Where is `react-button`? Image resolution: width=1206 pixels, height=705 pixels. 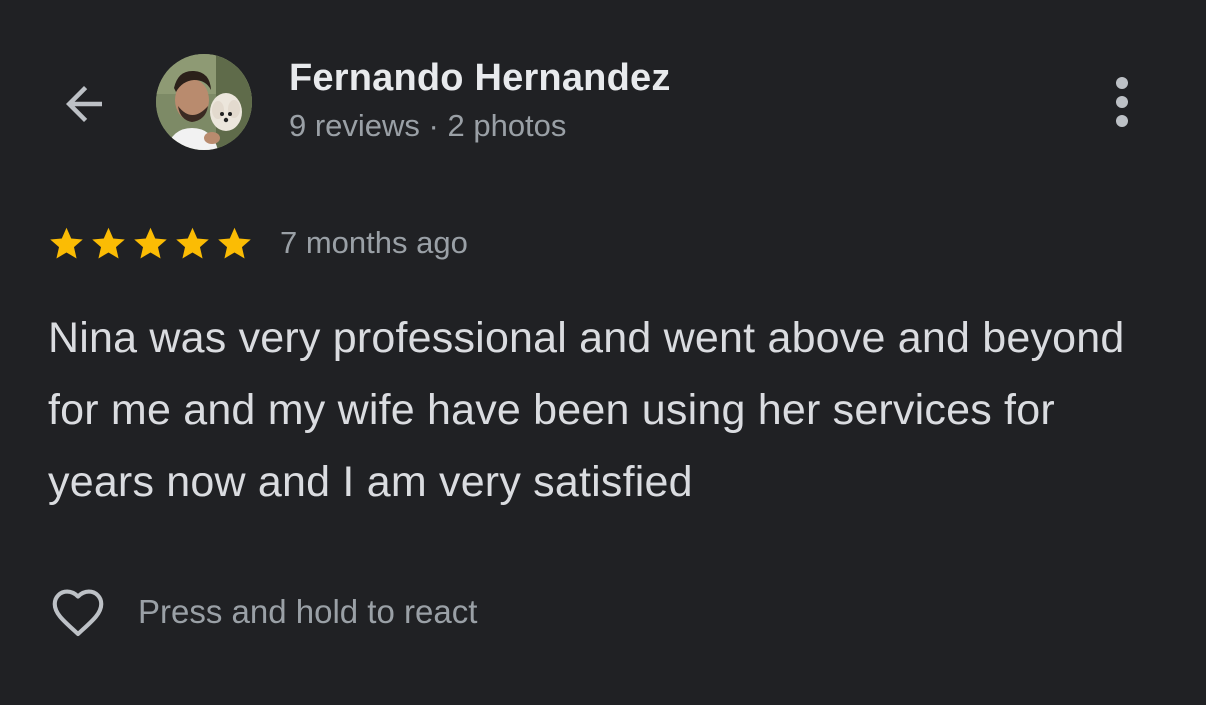
react-button is located at coordinates (78, 612).